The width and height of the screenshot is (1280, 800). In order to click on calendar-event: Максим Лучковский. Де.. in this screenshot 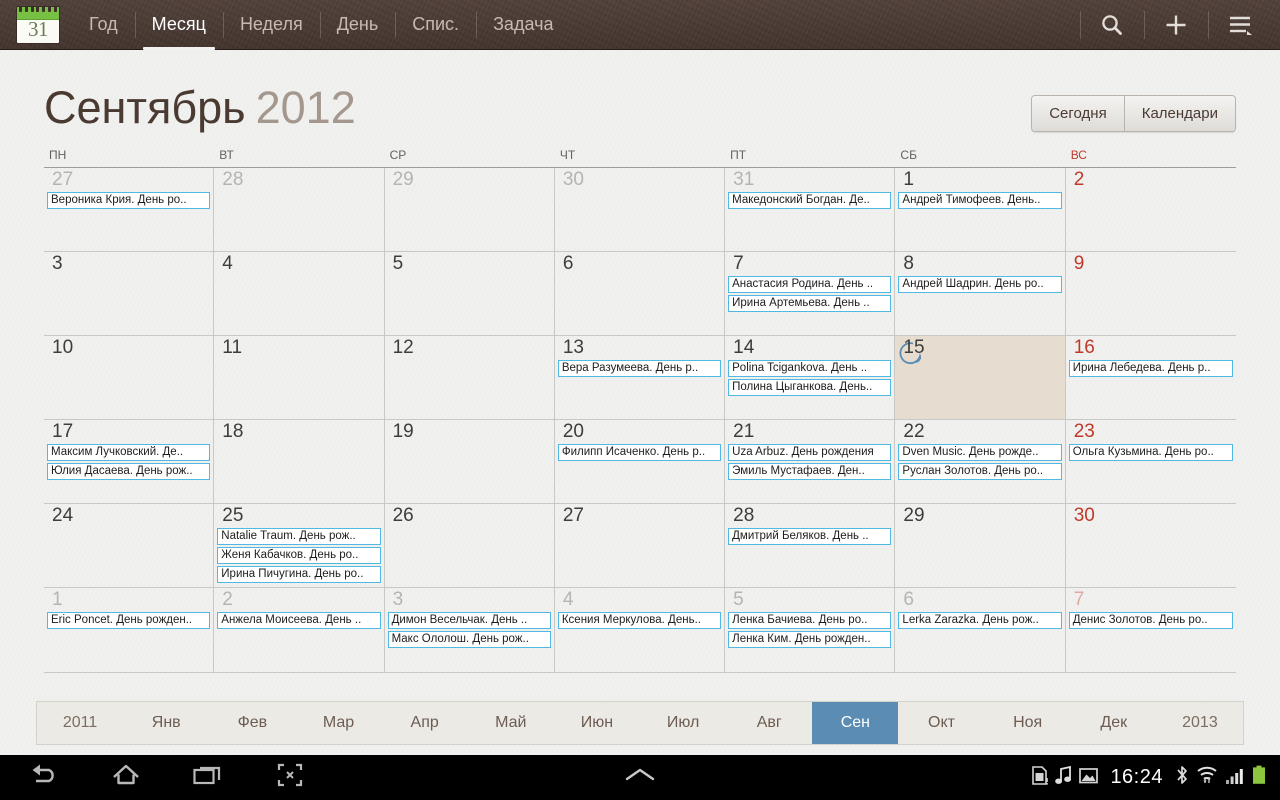, I will do `click(129, 452)`.